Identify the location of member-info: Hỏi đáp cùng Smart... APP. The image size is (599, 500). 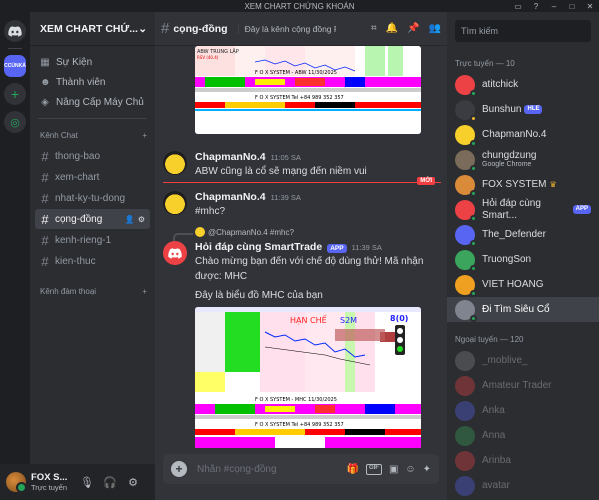
(536, 209).